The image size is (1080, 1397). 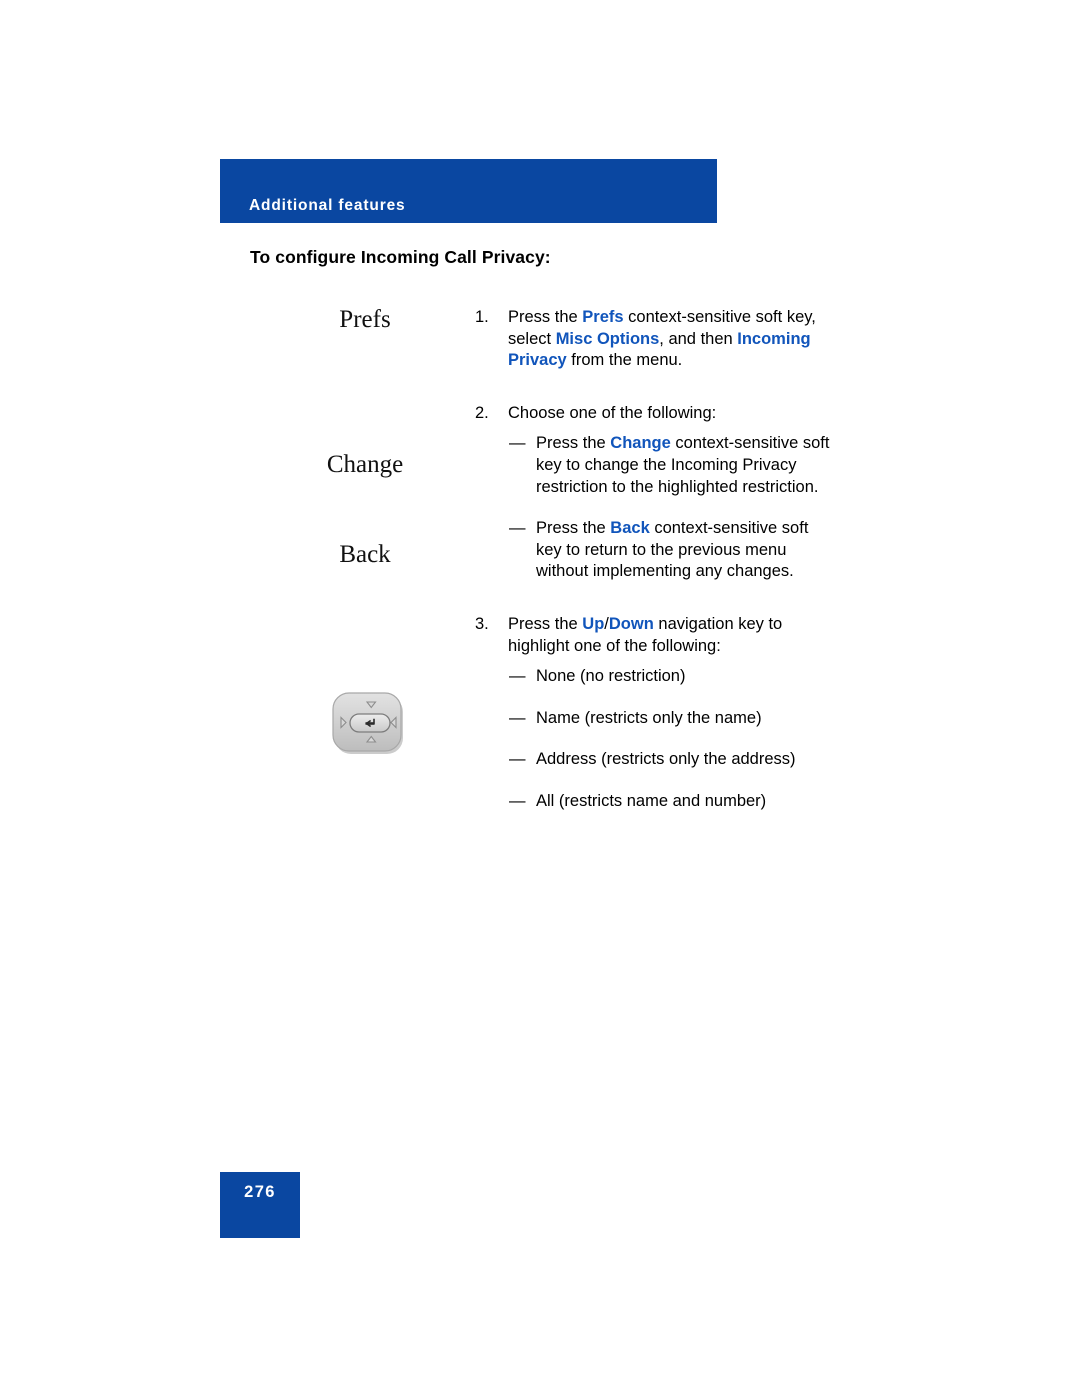 What do you see at coordinates (365, 319) in the screenshot?
I see `margin-label-prefs: Prefs` at bounding box center [365, 319].